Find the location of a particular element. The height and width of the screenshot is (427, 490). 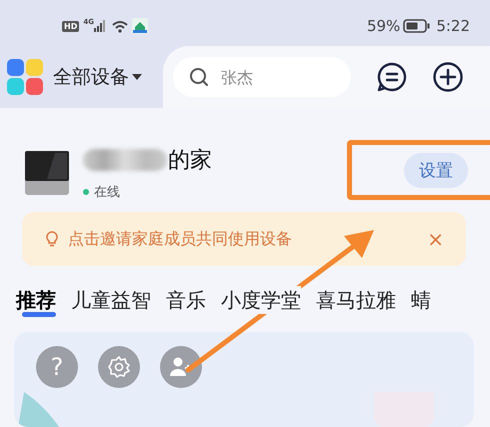

category-tab: 小度学堂 is located at coordinates (261, 300).